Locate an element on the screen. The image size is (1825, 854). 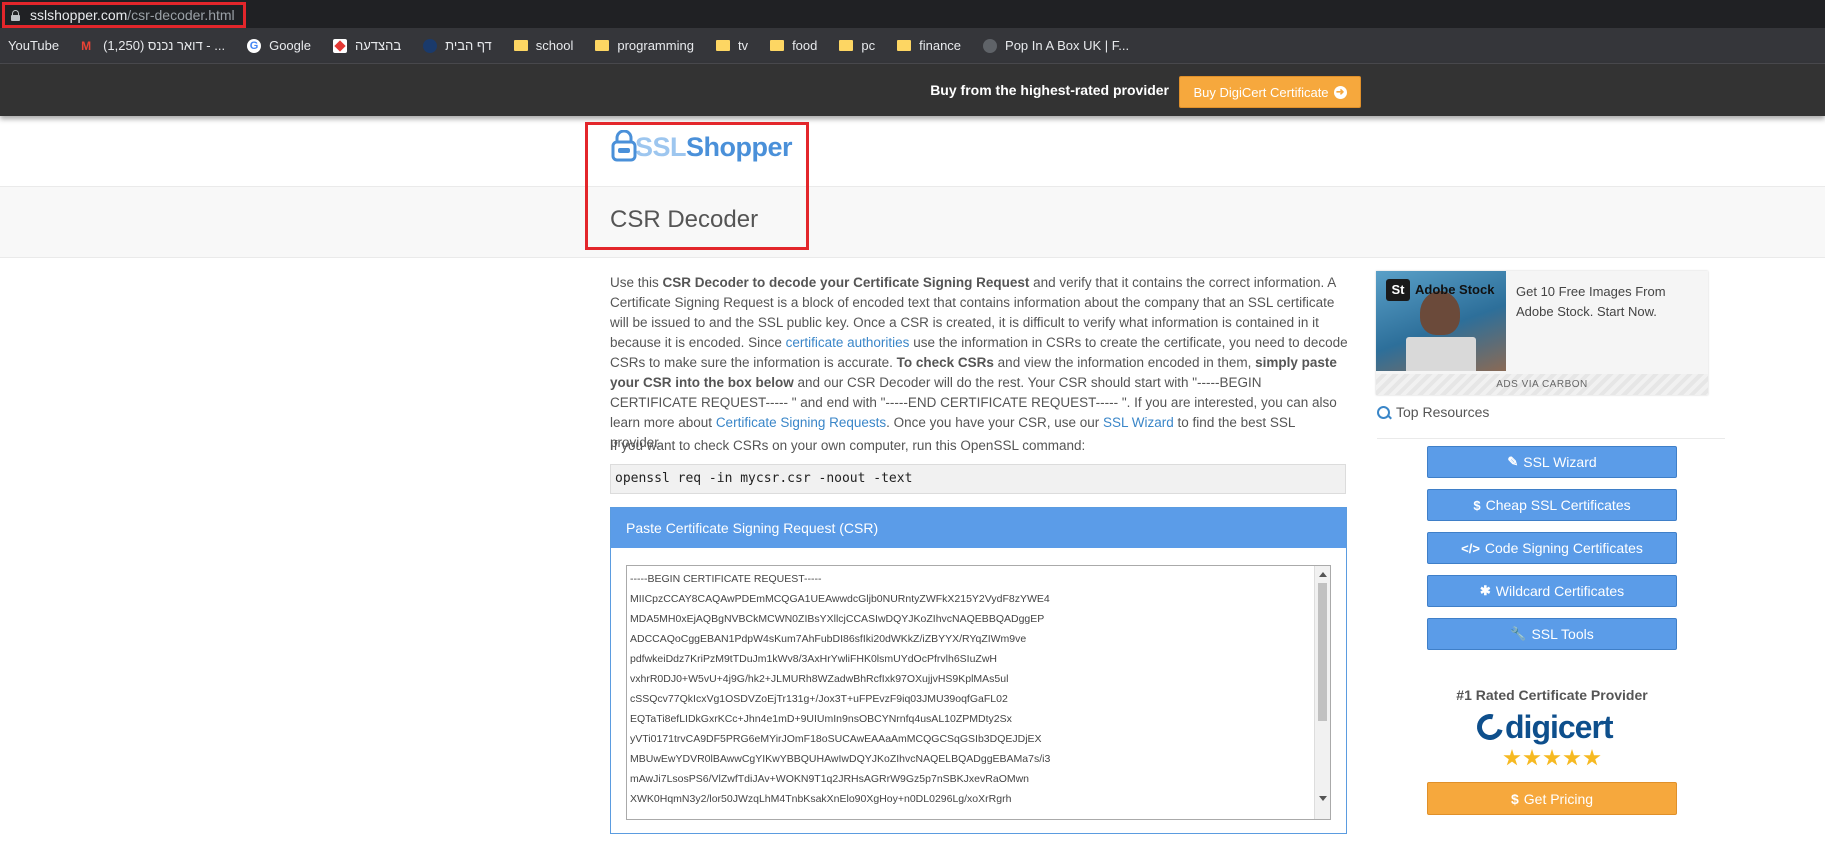
bookmark-label: school is located at coordinates (554, 45).